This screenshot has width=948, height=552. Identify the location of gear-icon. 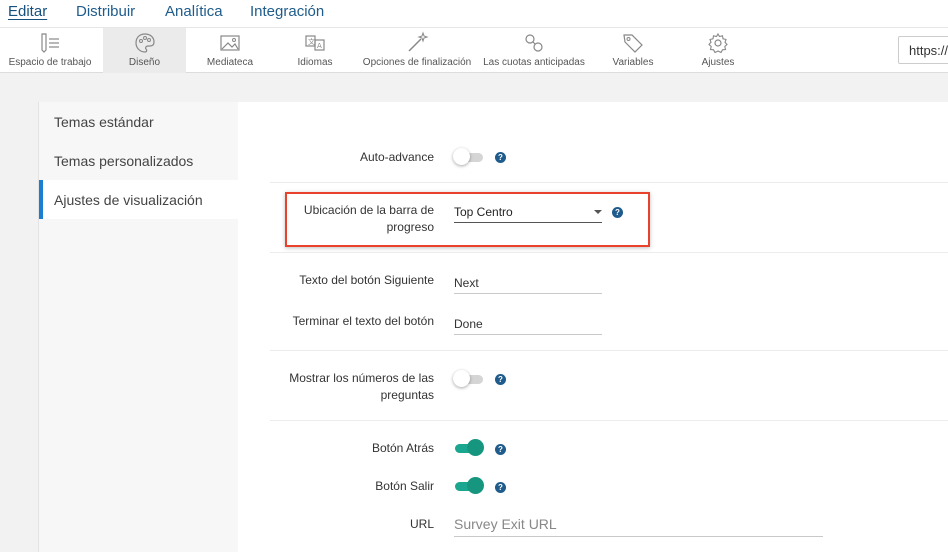
(718, 43).